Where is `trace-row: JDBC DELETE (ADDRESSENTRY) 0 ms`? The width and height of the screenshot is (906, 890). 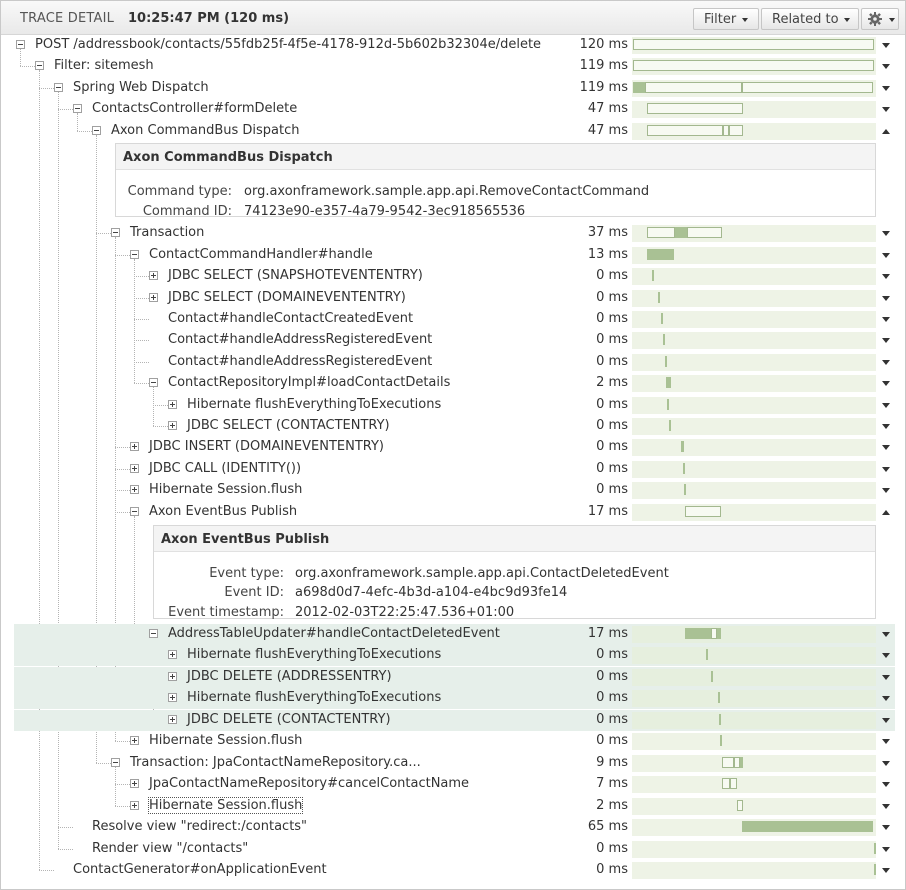
trace-row: JDBC DELETE (ADDRESSENTRY) 0 ms is located at coordinates (454, 677).